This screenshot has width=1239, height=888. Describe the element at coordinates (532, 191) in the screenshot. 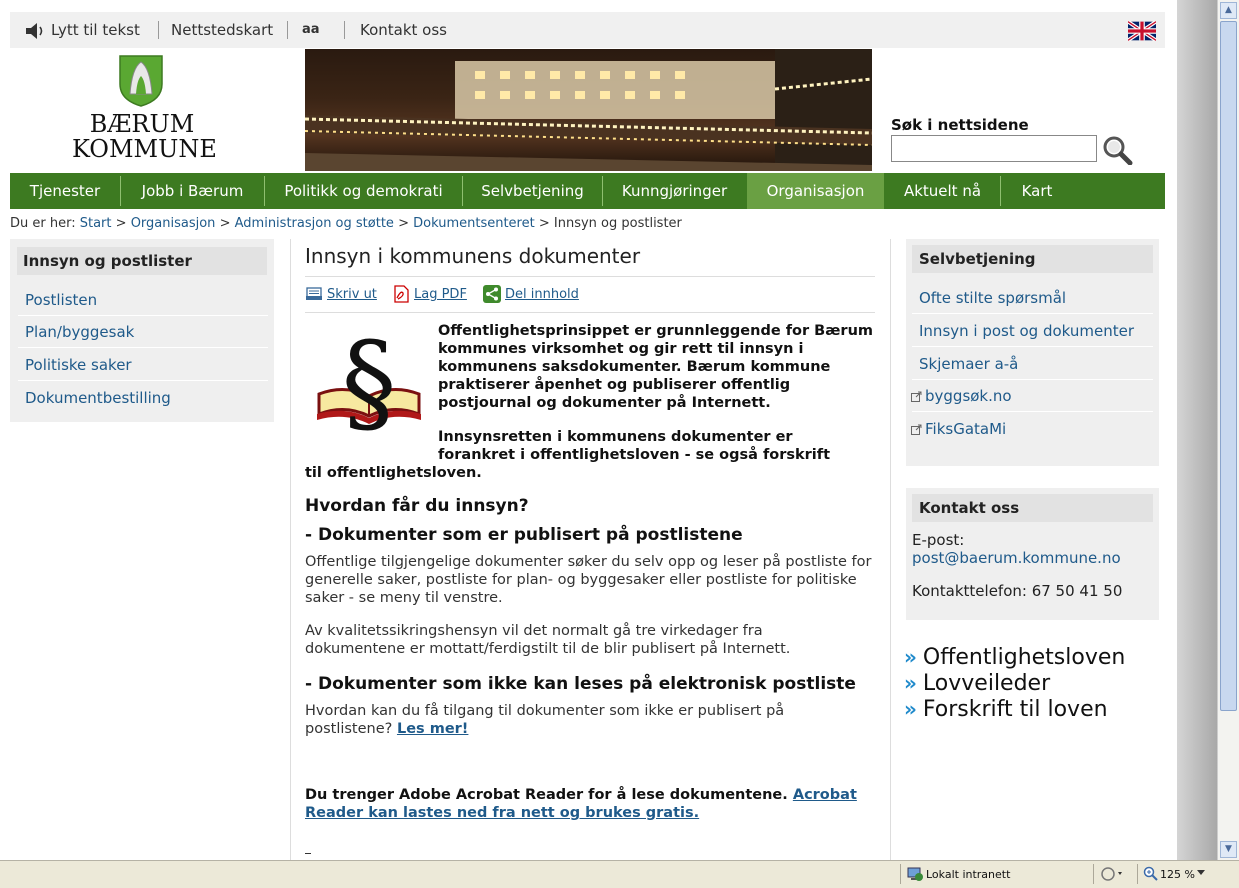

I see `nav-selvbetjening: Selvbetjening` at that location.